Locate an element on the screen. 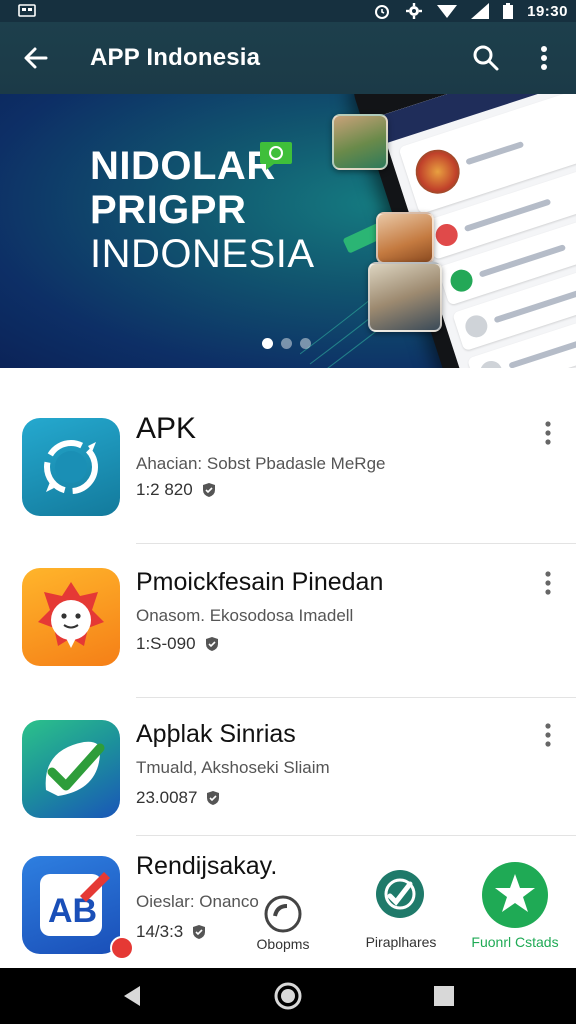 The height and width of the screenshot is (1024, 576). chat-bubble-icon is located at coordinates (276, 156).